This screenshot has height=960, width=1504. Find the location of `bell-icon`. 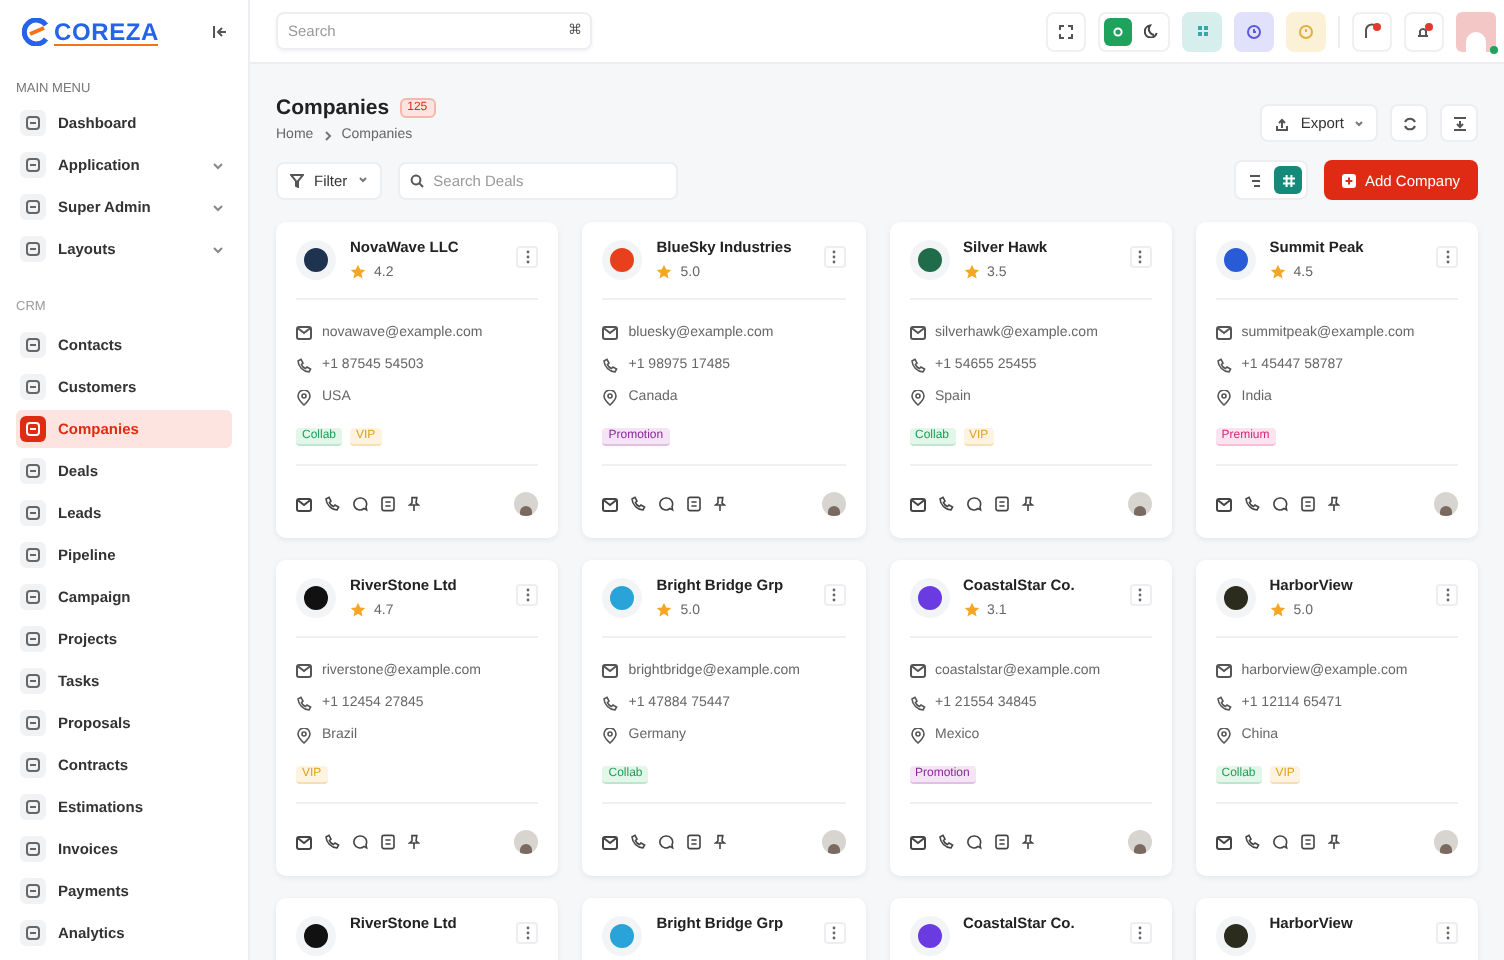

bell-icon is located at coordinates (1424, 31).